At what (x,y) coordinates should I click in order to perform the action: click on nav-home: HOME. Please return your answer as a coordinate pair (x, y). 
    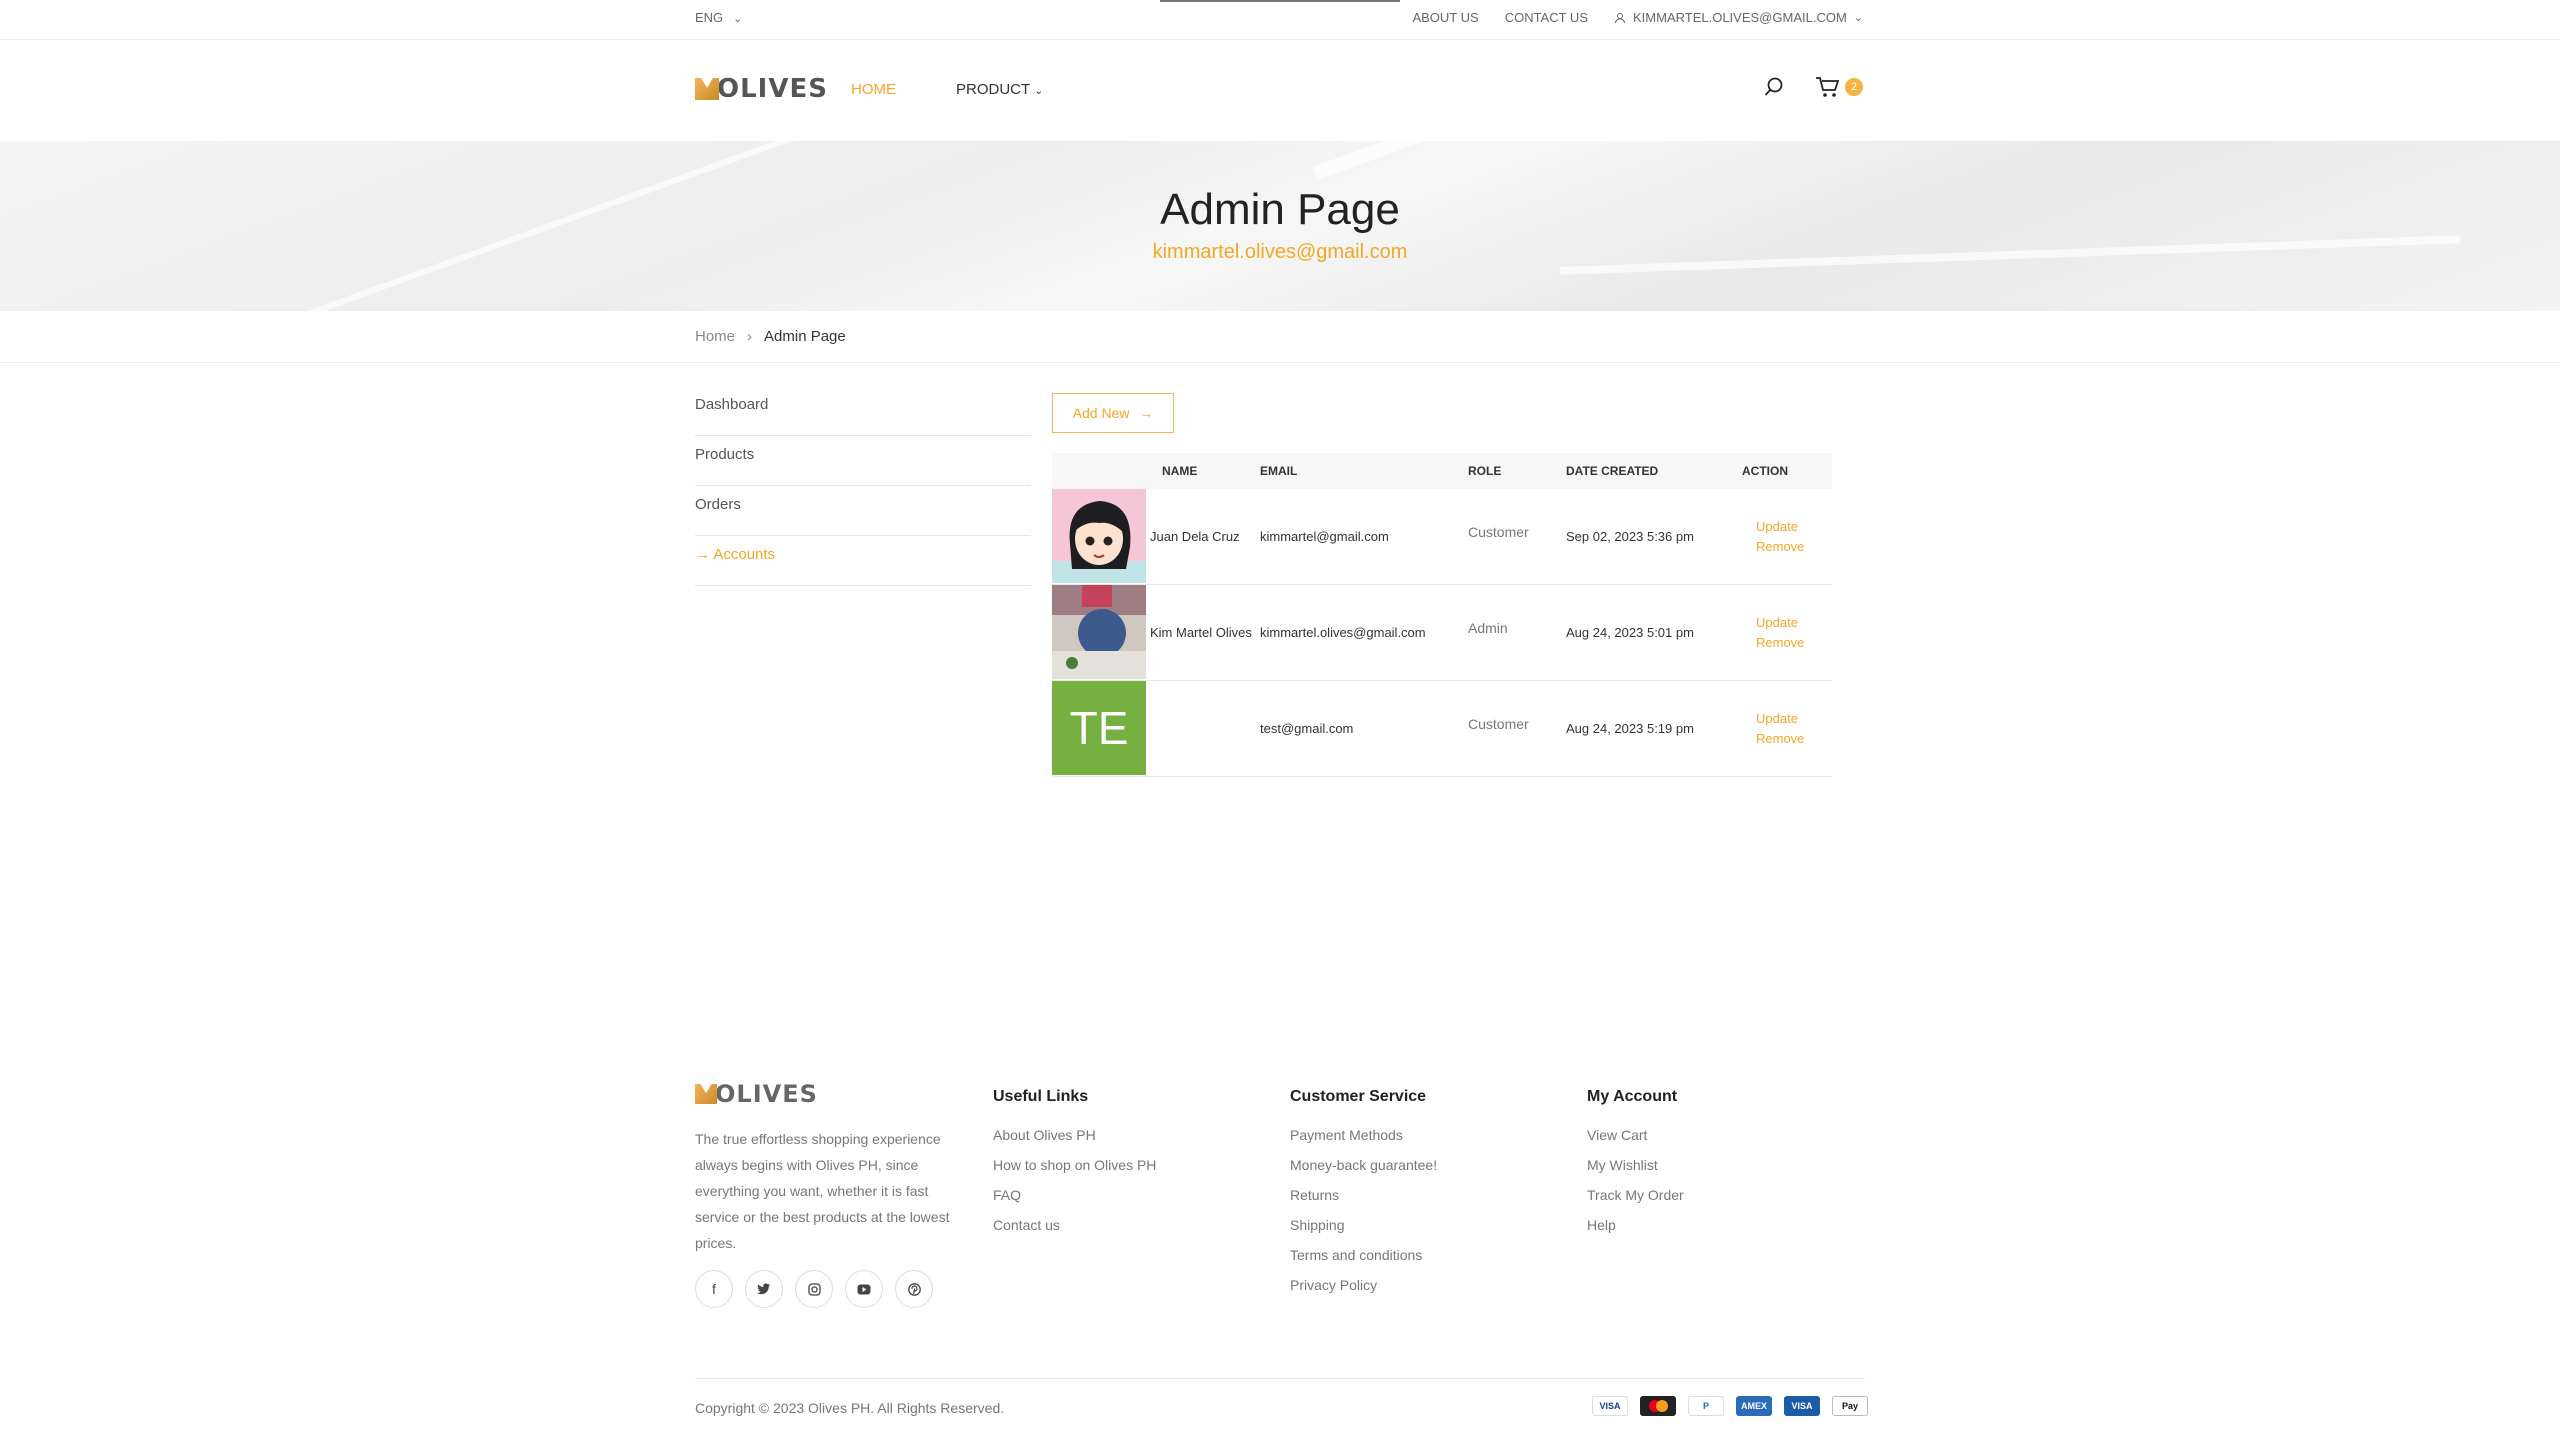
    Looking at the image, I should click on (873, 89).